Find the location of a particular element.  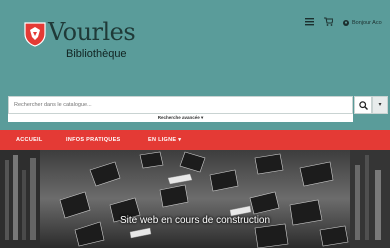

nav-item-accueil: ACCUEIL is located at coordinates (29, 140).